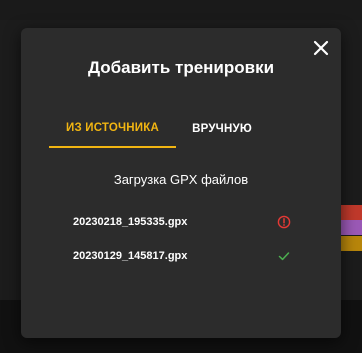 This screenshot has height=353, width=362. I want to click on tab-bar: ИЗ ИСТОЧНИКА ВРУЧНУЮ, so click(158, 129).